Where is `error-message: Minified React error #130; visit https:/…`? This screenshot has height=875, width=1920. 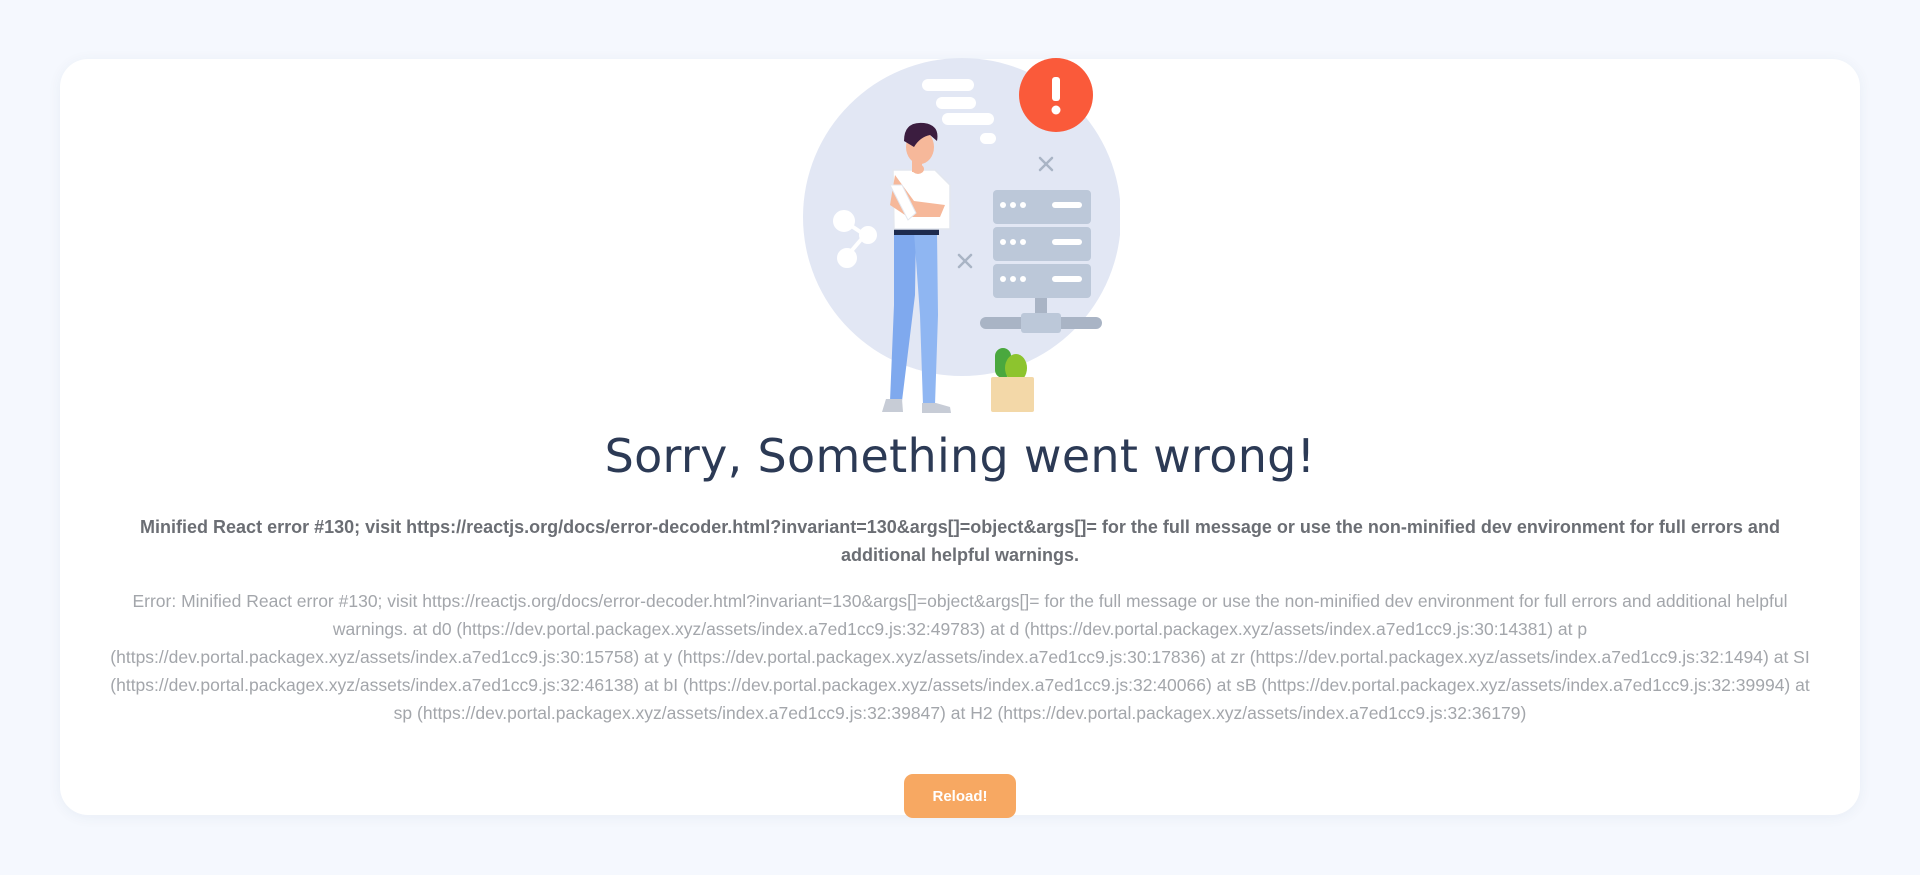 error-message: Minified React error #130; visit https:/… is located at coordinates (960, 541).